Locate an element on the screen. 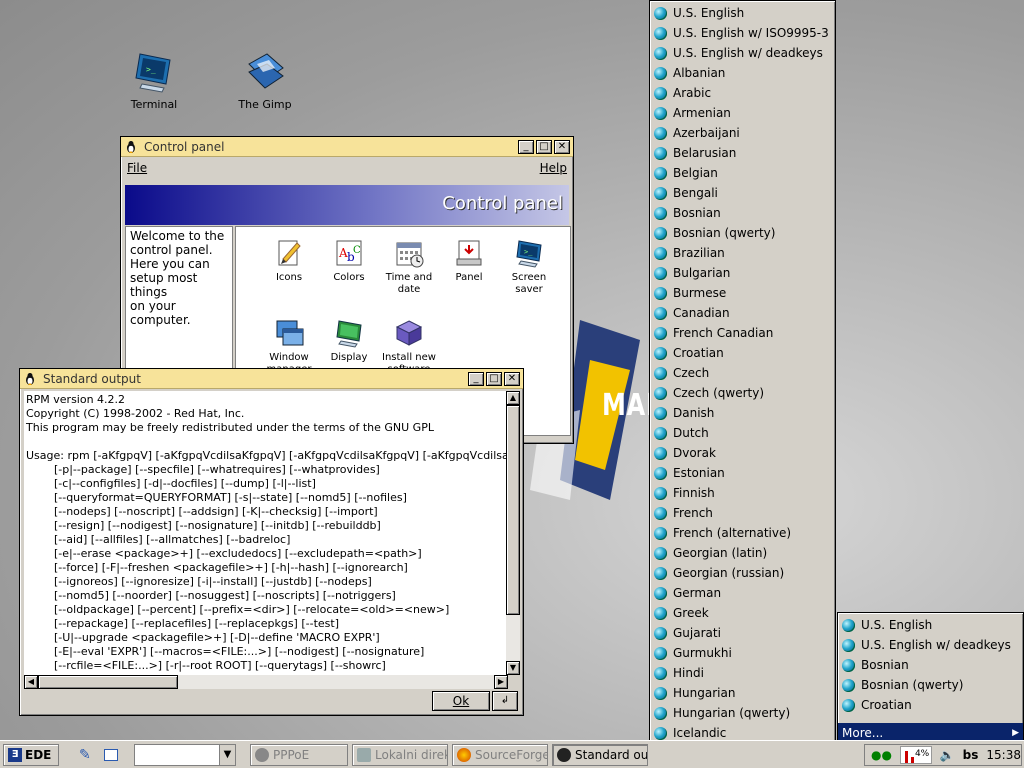  keyboard-layout-item: Georgian (latin) is located at coordinates (710, 553).